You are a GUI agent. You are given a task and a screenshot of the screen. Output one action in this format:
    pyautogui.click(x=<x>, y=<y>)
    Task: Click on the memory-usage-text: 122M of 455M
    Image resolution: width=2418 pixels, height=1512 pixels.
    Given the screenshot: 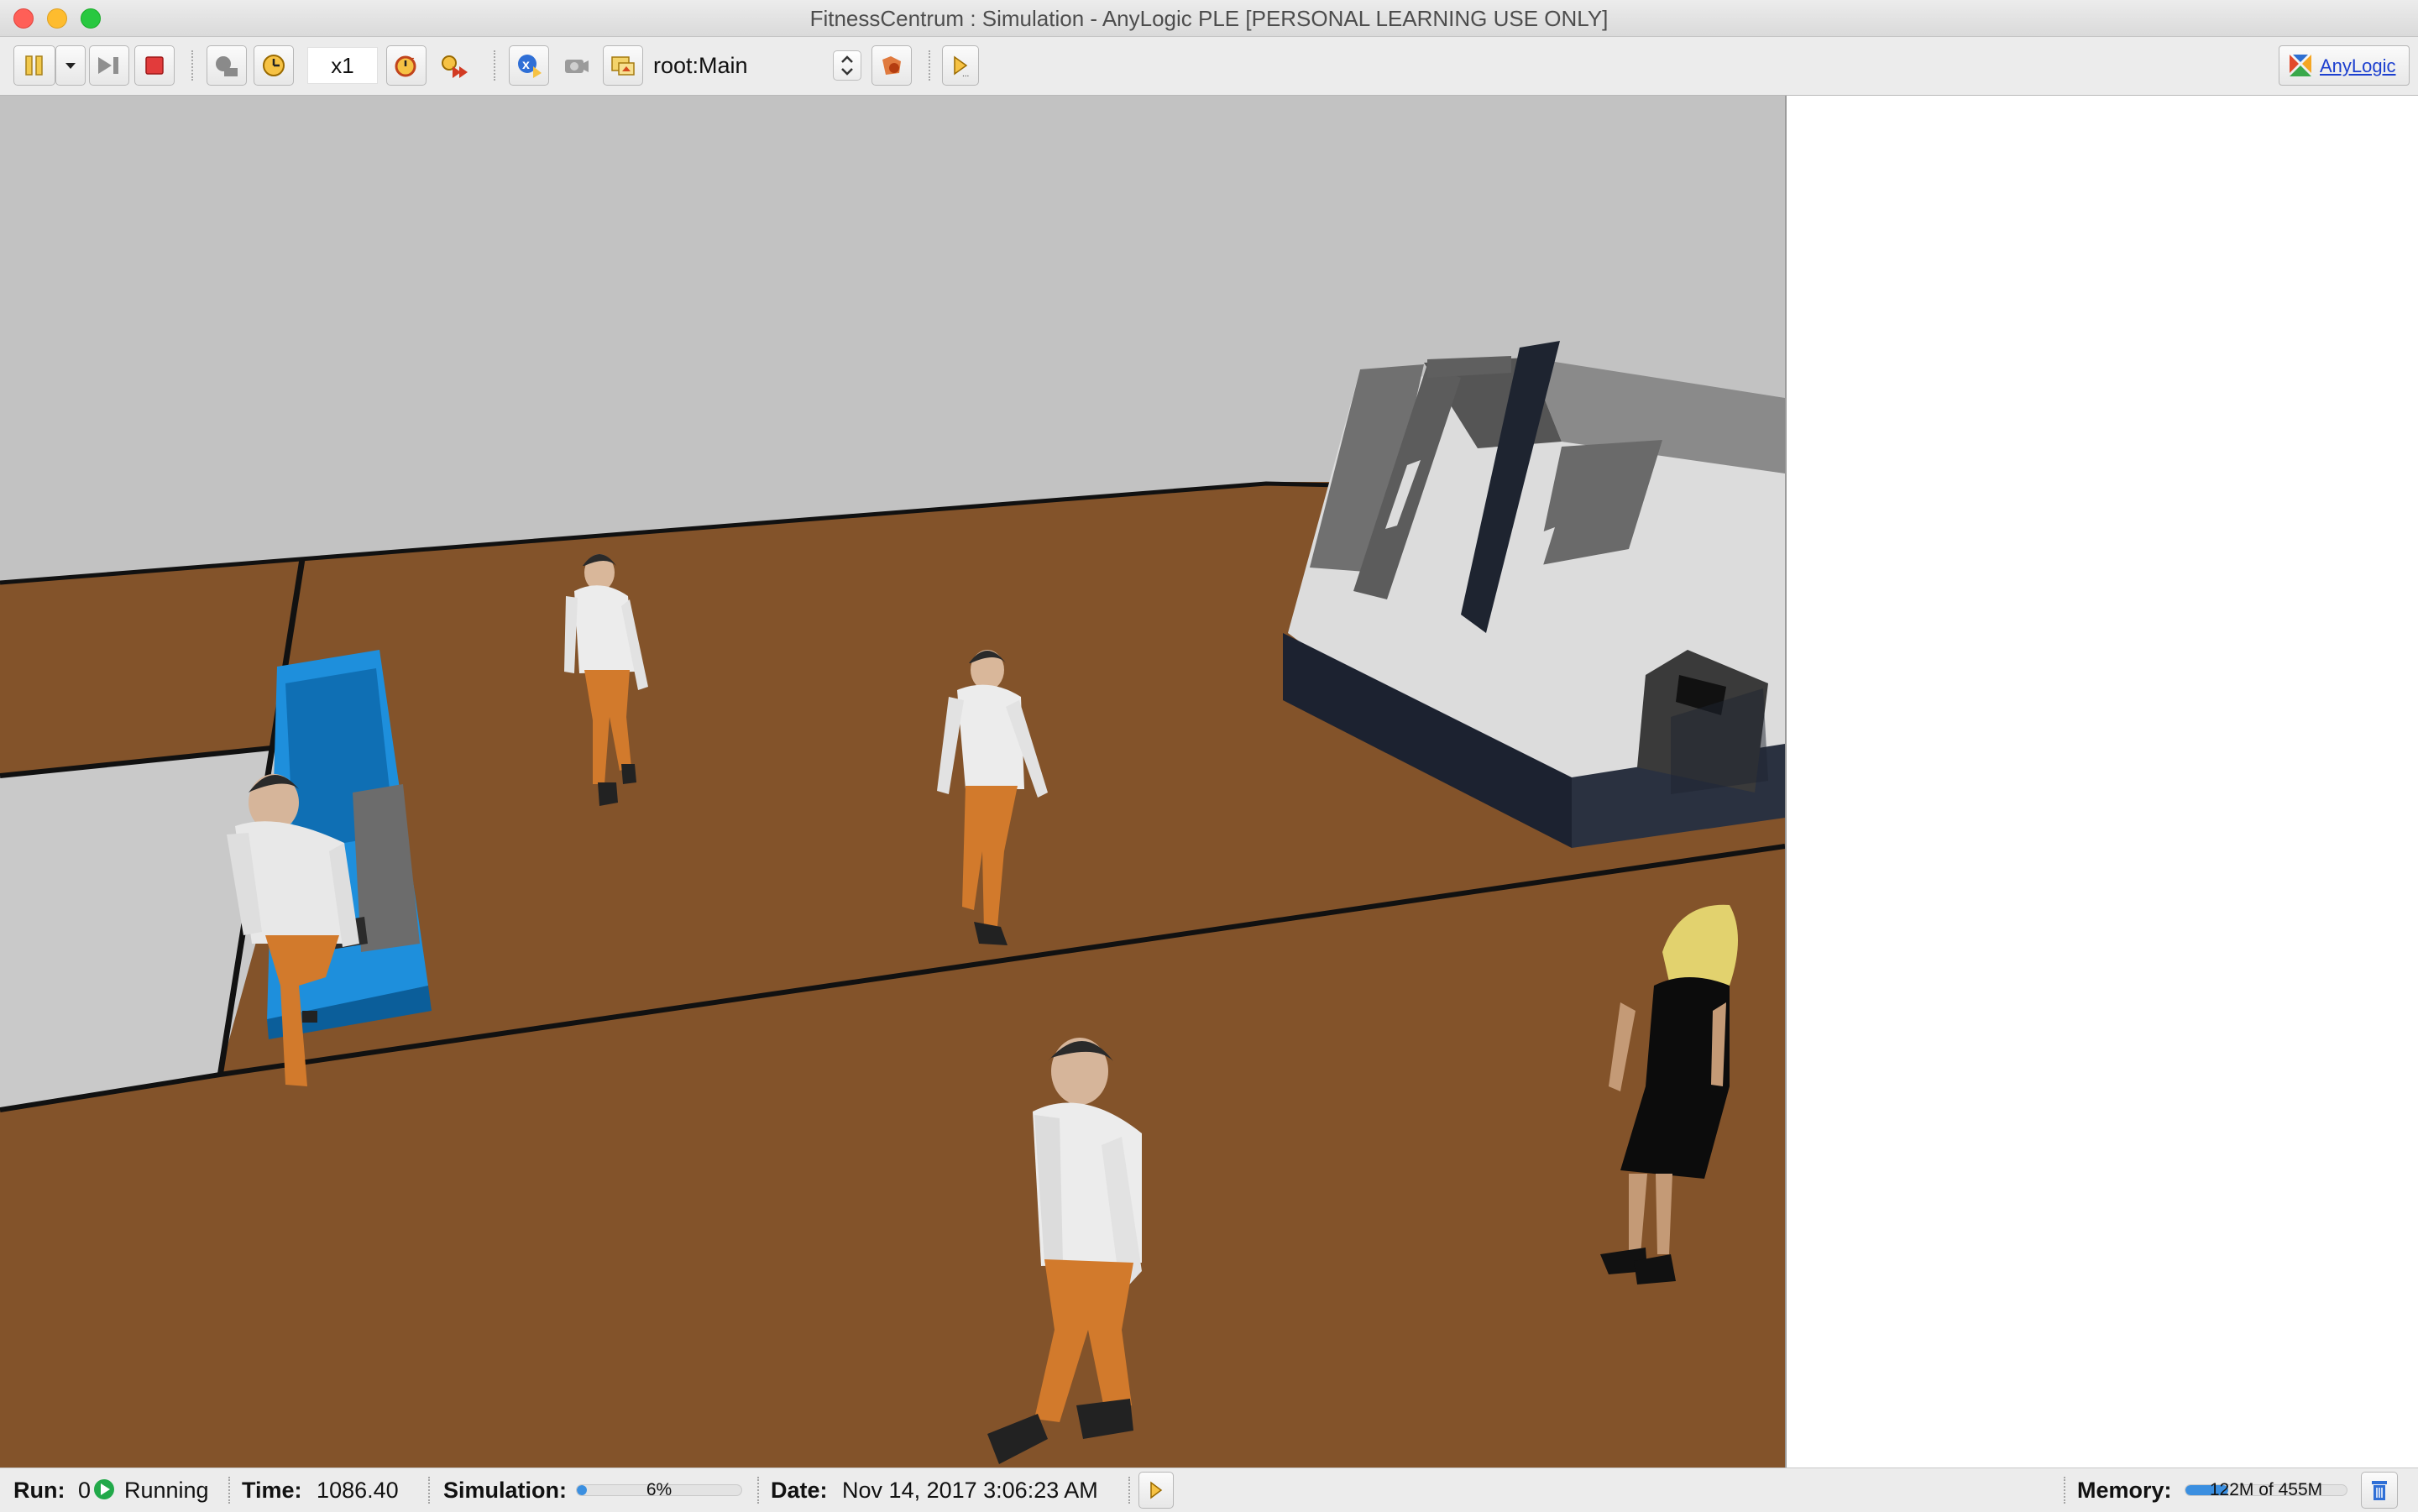 What is the action you would take?
    pyautogui.click(x=2266, y=1489)
    